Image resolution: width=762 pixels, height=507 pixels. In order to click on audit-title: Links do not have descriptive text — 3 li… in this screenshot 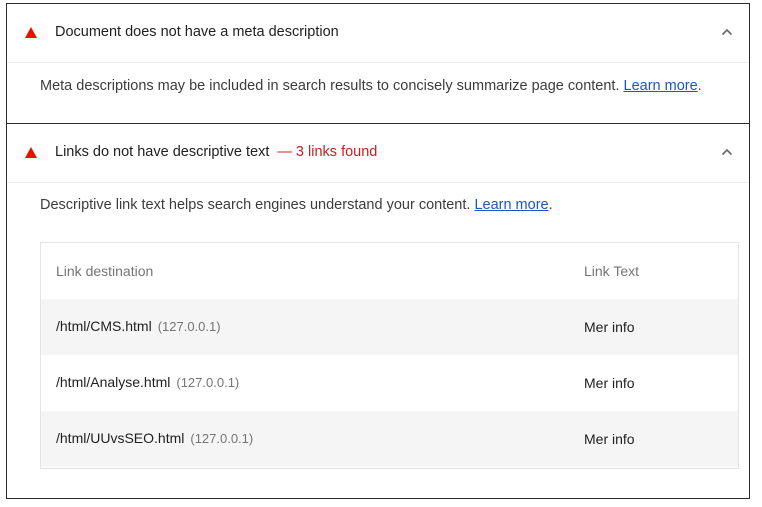, I will do `click(216, 152)`.